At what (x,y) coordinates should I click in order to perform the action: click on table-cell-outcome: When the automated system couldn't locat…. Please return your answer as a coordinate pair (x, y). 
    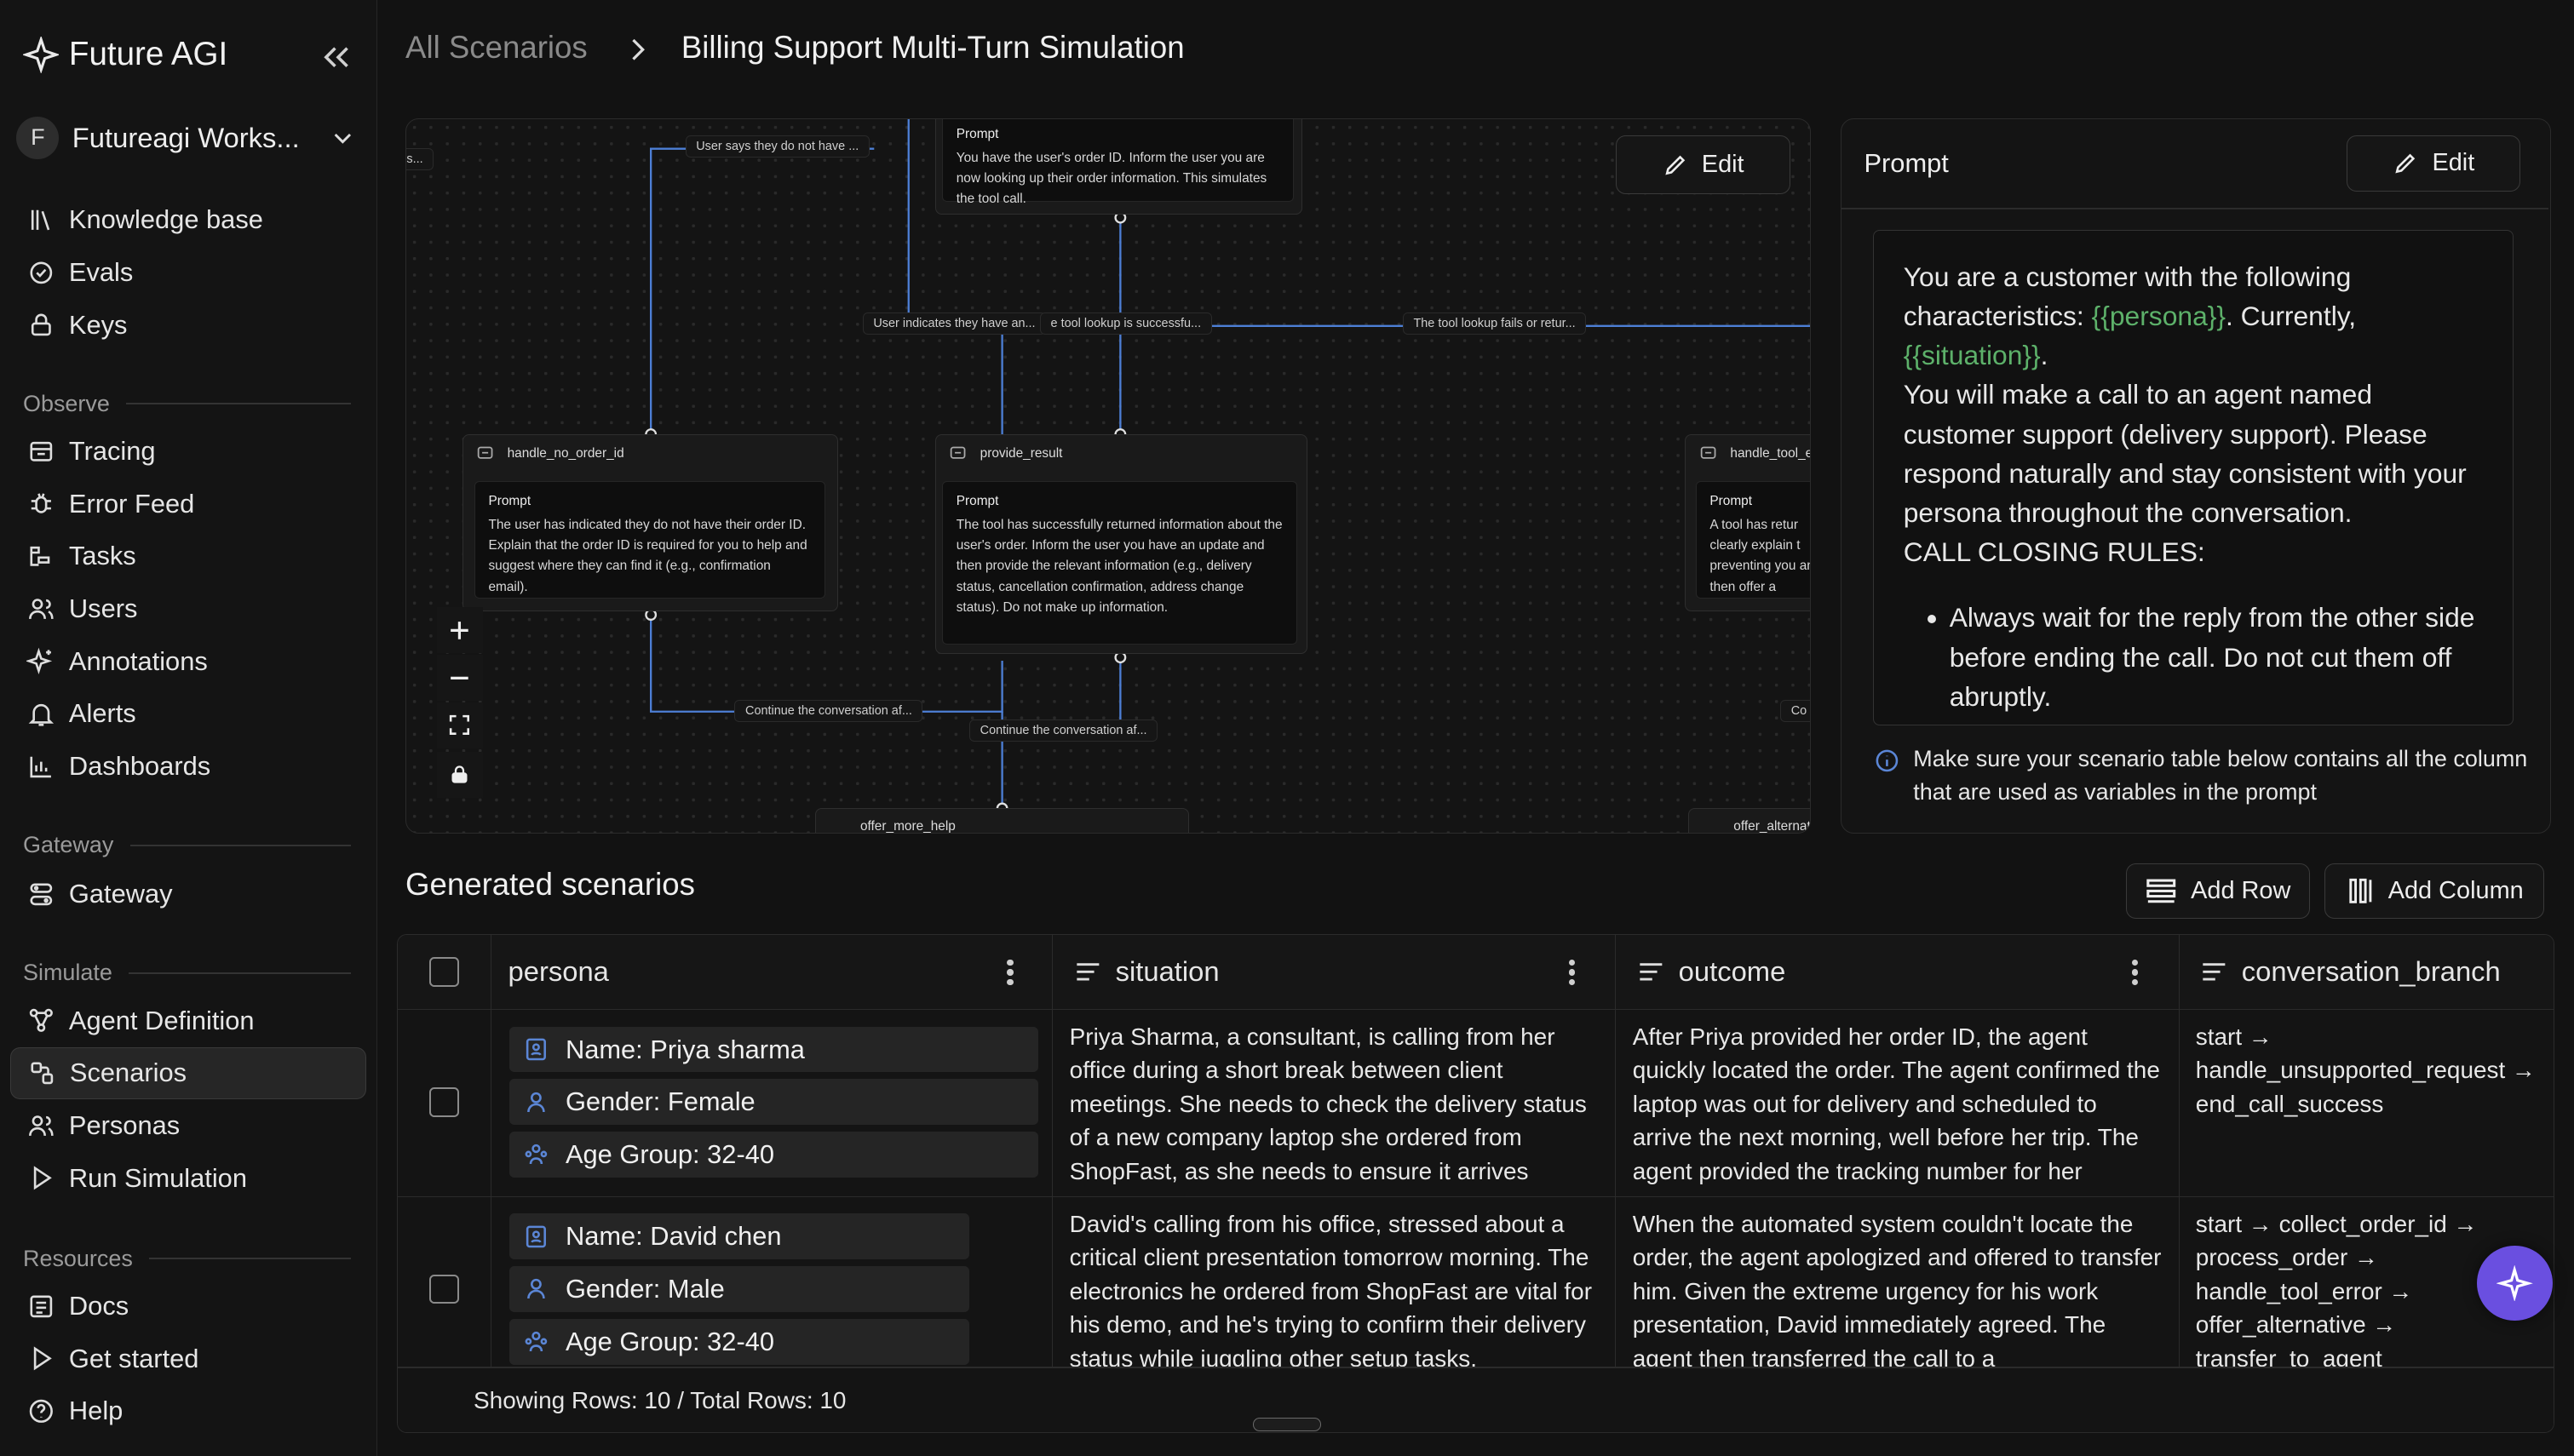
    Looking at the image, I should click on (1898, 1282).